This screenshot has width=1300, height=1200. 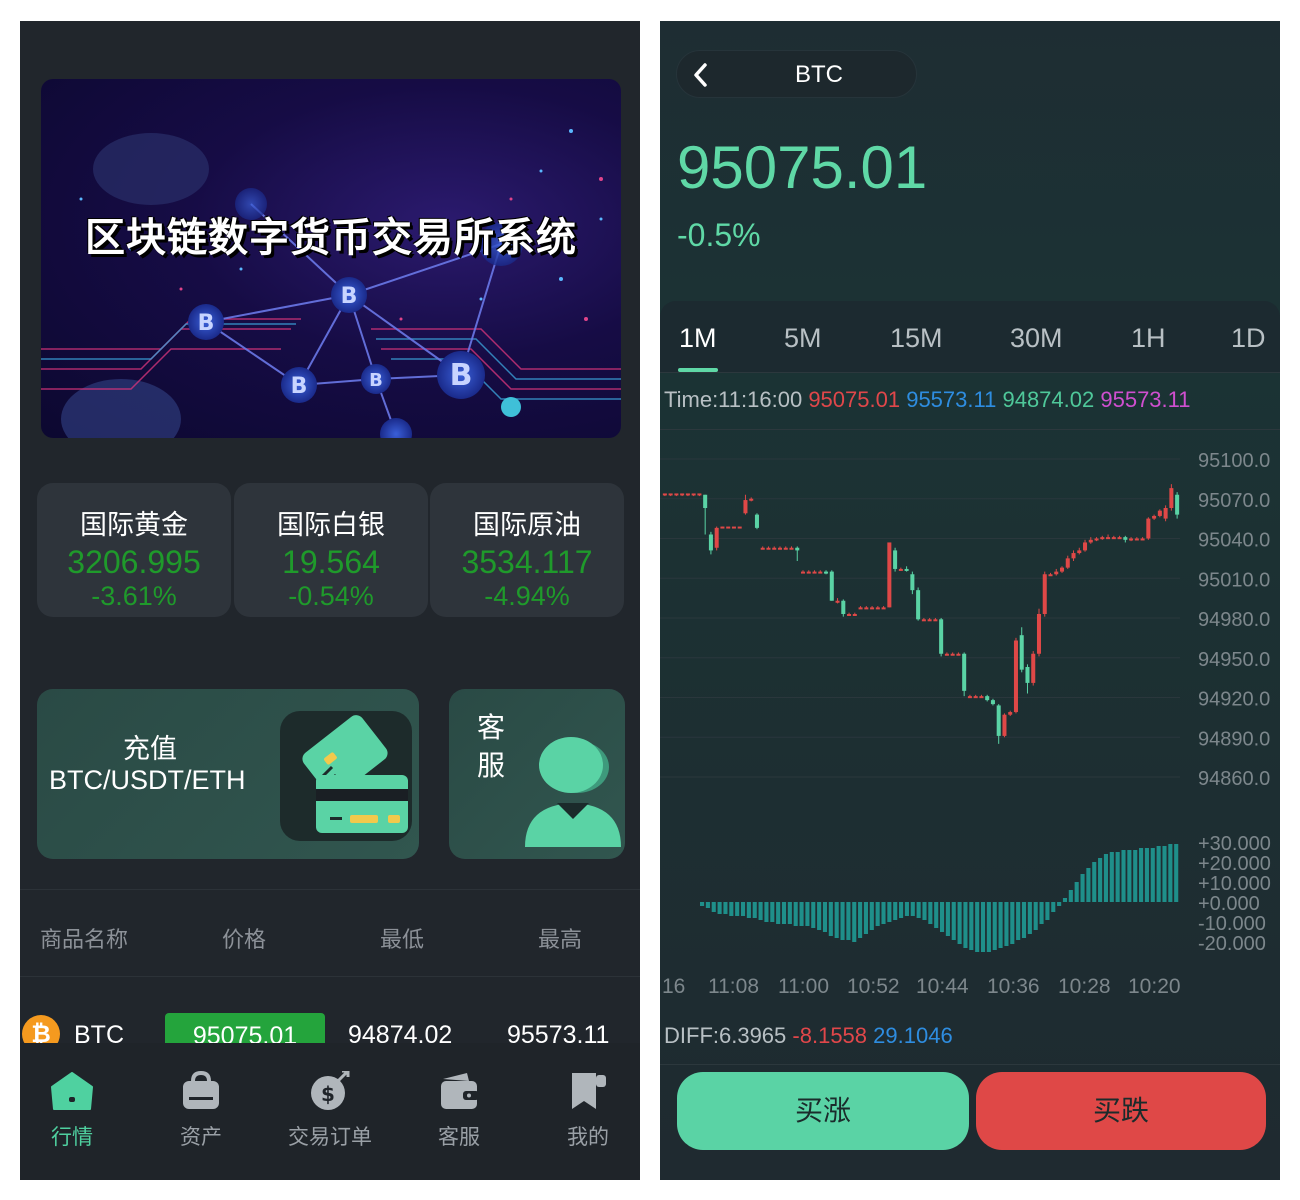 I want to click on market-card-gold: 国际黄金 3206.995 -3.61%, so click(x=134, y=550).